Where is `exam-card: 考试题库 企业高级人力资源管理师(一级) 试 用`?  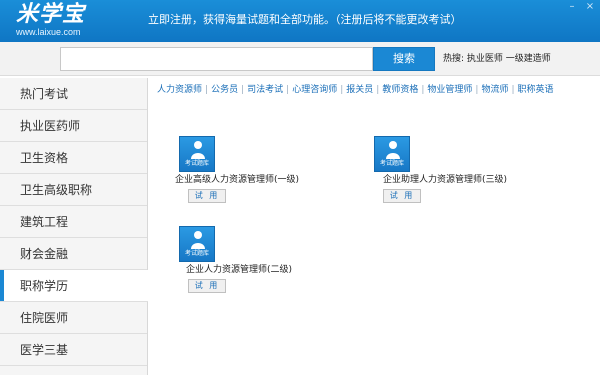
exam-card: 考试题库 企业高级人力资源管理师(一级) 试 用 is located at coordinates (255, 171).